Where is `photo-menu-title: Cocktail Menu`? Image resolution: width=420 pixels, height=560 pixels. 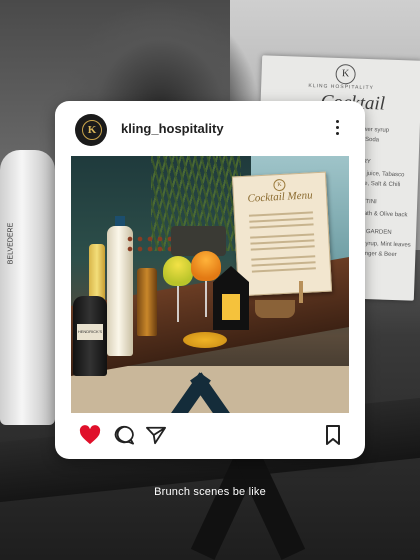
photo-menu-title: Cocktail Menu is located at coordinates (280, 197).